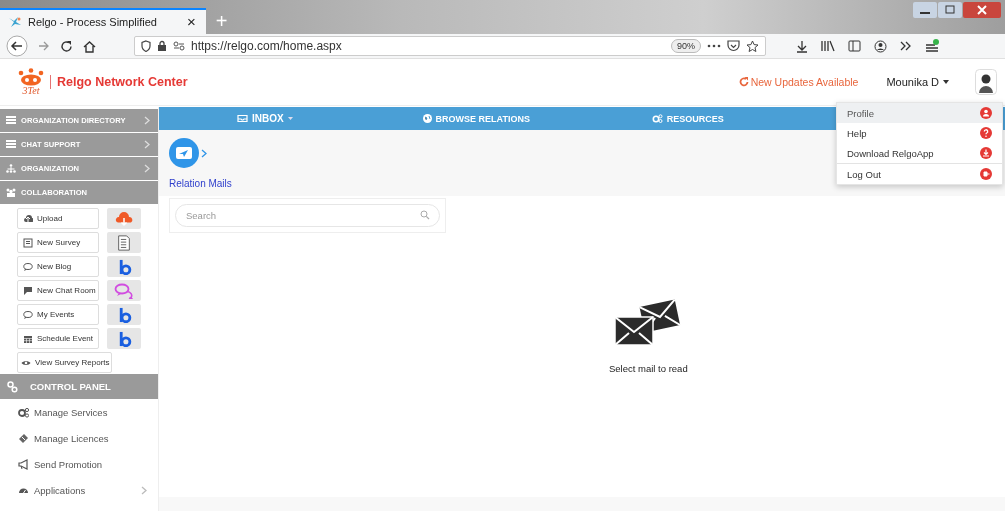 Image resolution: width=1005 pixels, height=511 pixels. I want to click on shield-icon, so click(146, 46).